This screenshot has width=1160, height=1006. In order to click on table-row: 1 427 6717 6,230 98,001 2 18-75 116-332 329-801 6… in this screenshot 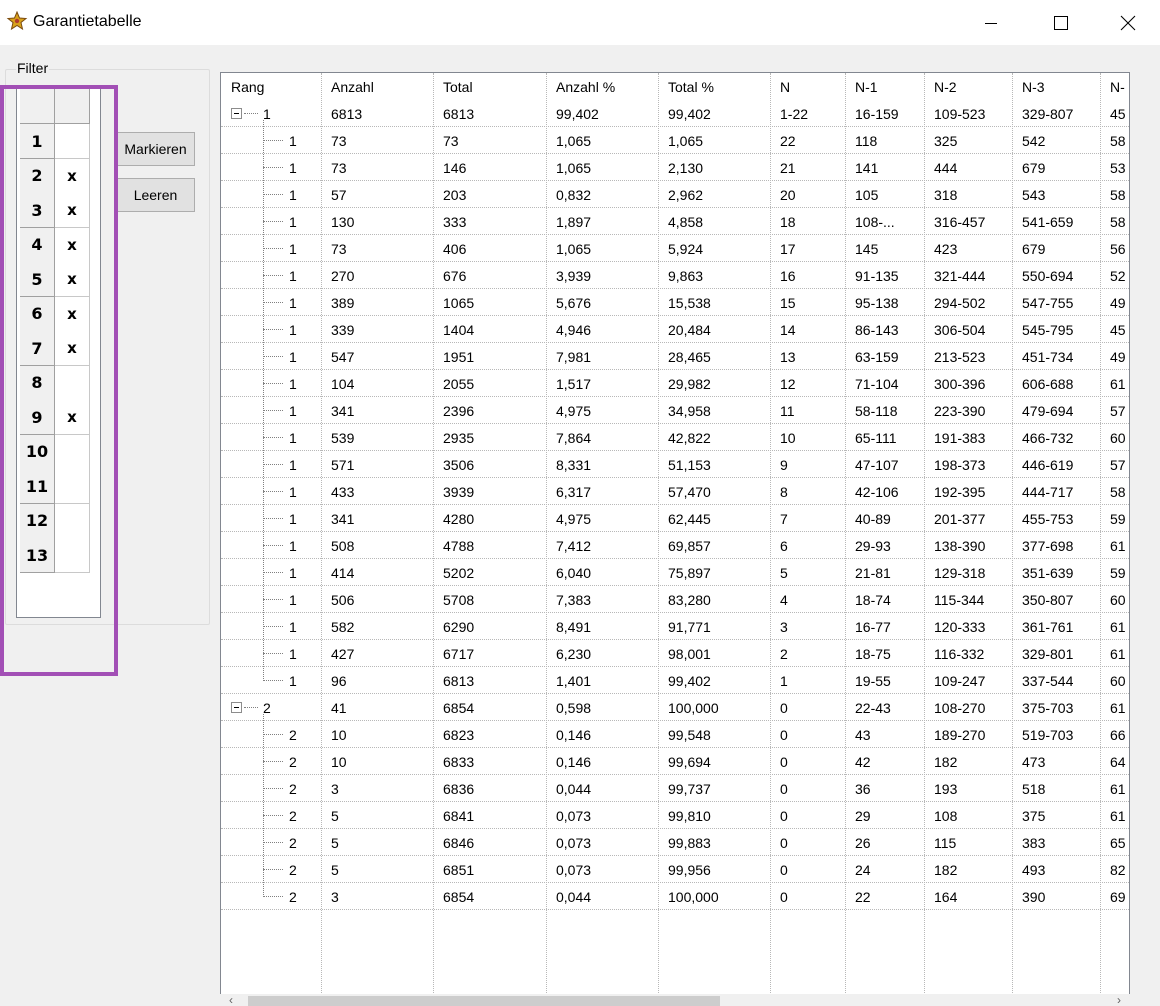, I will do `click(675, 653)`.